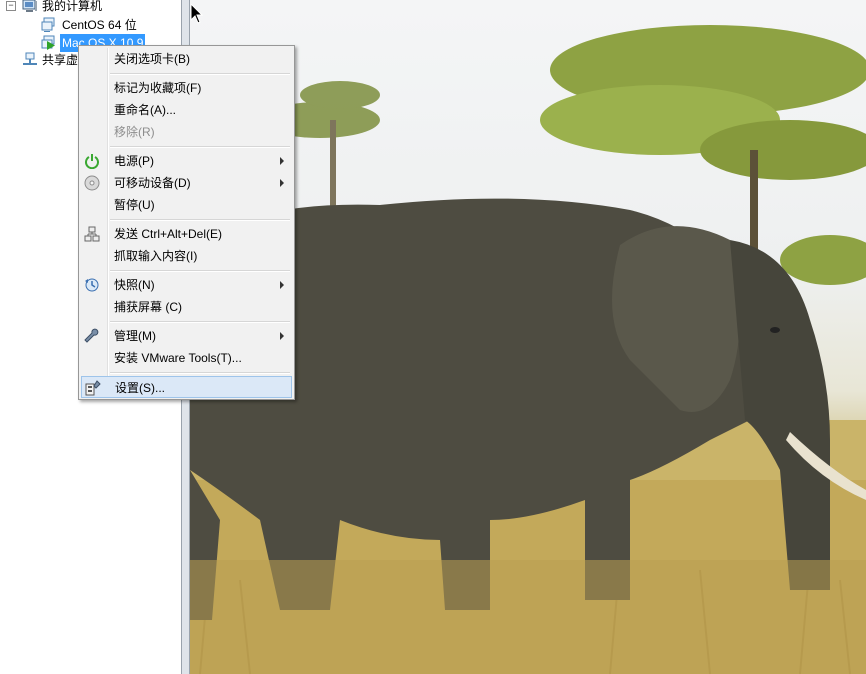  Describe the element at coordinates (152, 59) in the screenshot. I see `menu-item-label: 关闭选项卡(B)` at that location.